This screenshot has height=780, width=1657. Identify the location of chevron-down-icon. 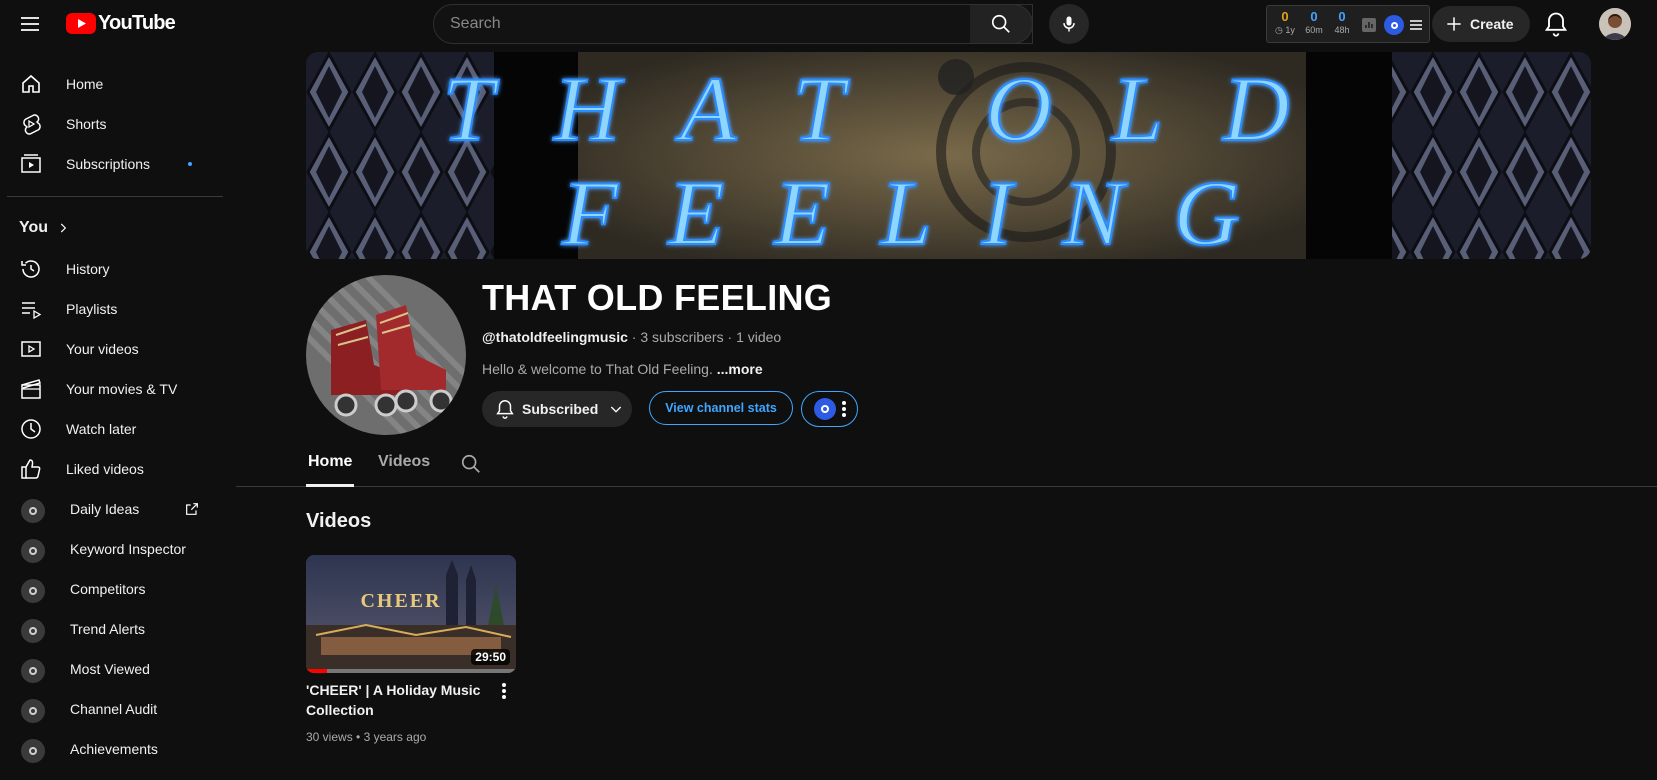
(616, 409).